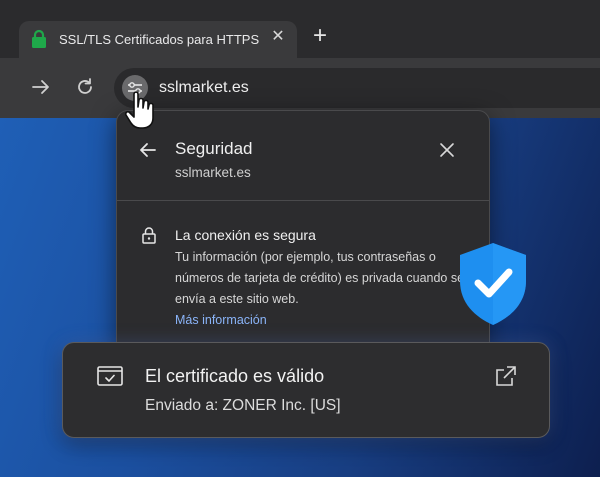 The height and width of the screenshot is (477, 600). Describe the element at coordinates (493, 284) in the screenshot. I see `check-shield-icon` at that location.